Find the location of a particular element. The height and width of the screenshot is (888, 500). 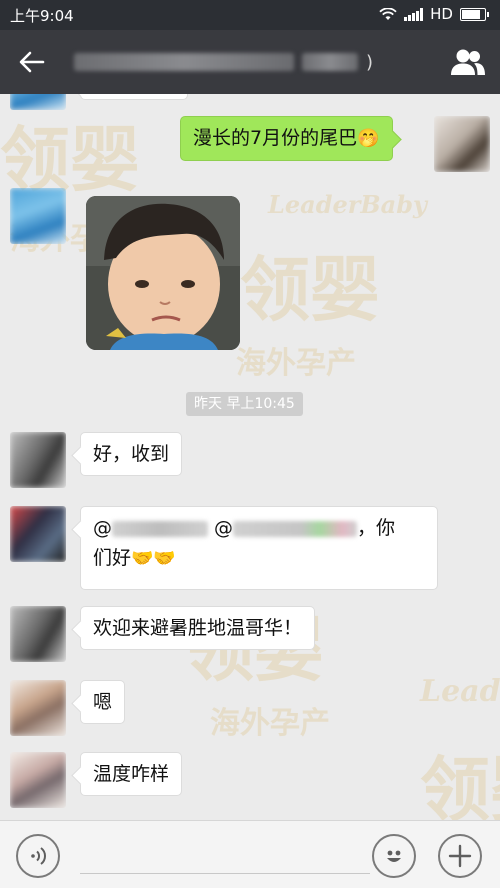

message-text: 嗯 is located at coordinates (103, 702).